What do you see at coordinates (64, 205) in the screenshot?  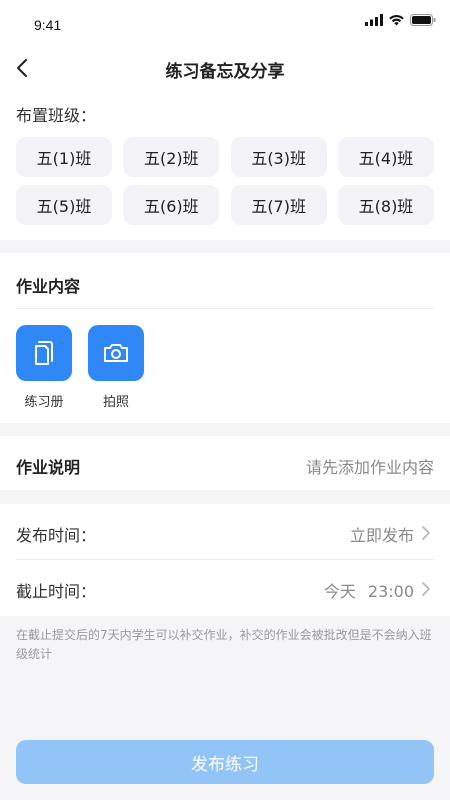 I see `class-chip-5: 五(5)班` at bounding box center [64, 205].